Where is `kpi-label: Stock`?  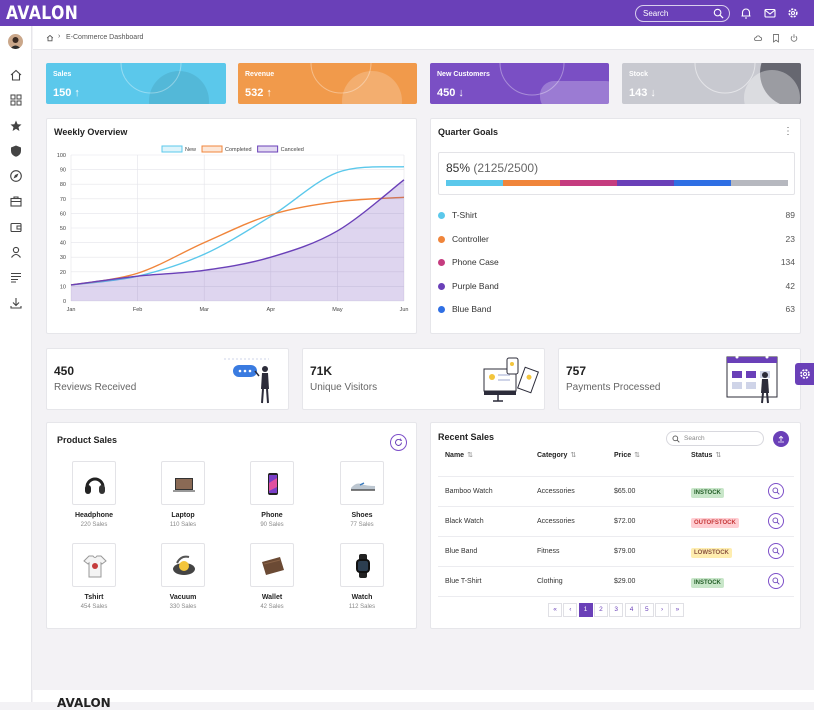 kpi-label: Stock is located at coordinates (639, 74).